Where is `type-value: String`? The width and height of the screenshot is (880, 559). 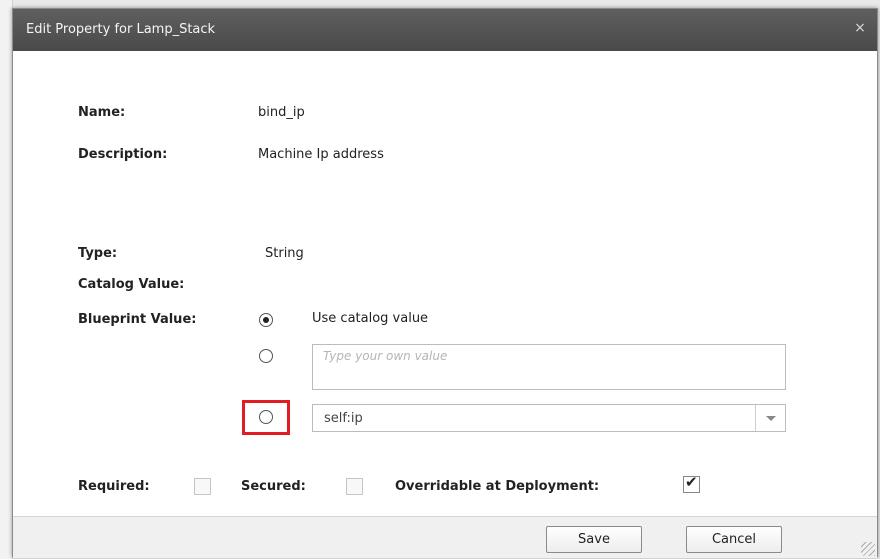
type-value: String is located at coordinates (284, 253).